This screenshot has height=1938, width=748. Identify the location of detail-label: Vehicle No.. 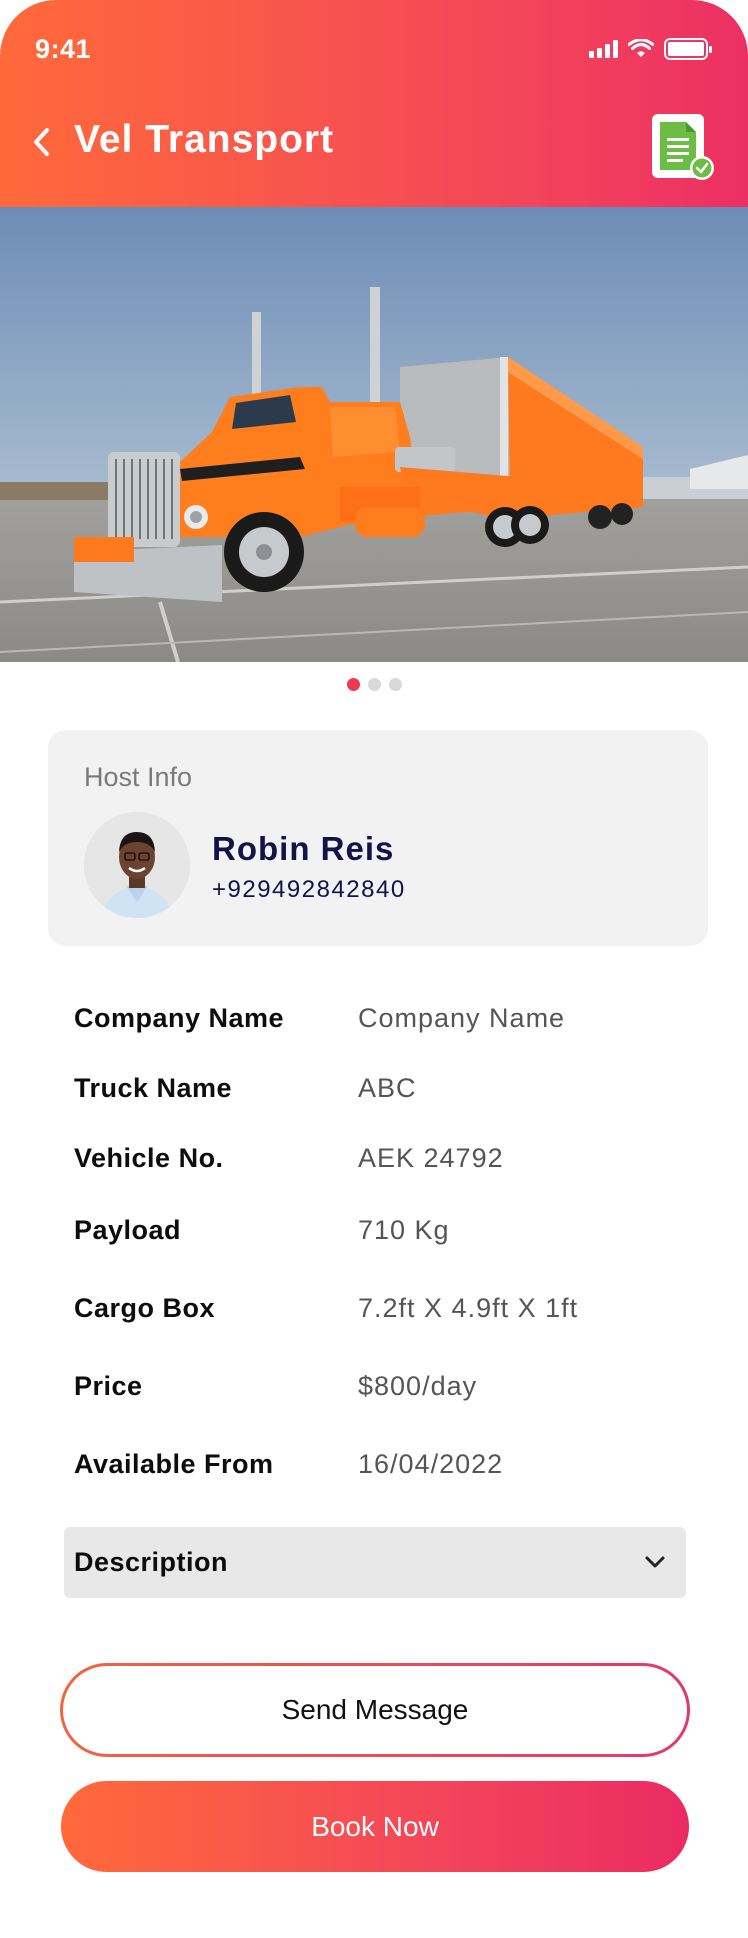
(149, 1158).